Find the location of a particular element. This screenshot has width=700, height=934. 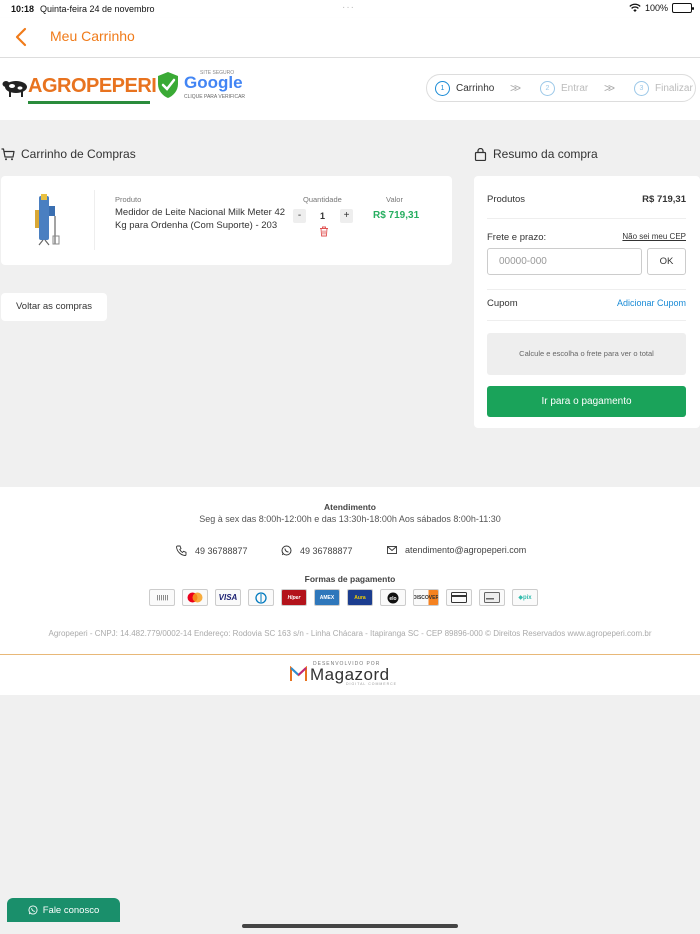

pix-icon: ◆pix is located at coordinates (525, 597).